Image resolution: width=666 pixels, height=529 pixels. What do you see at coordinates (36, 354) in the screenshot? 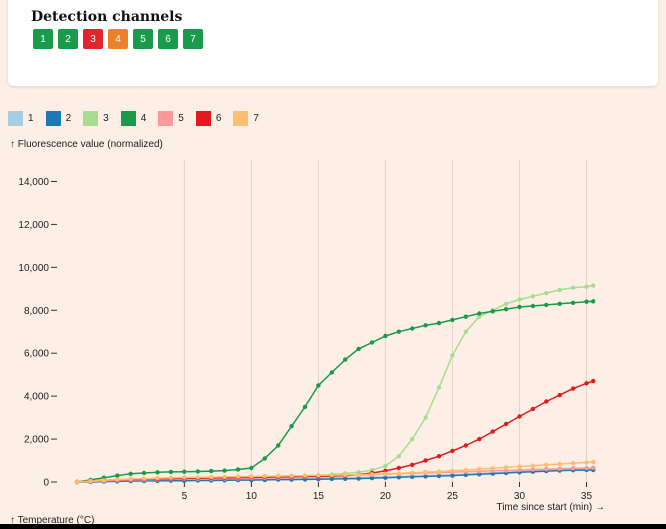
I see `y-tick-label: 6,000` at bounding box center [36, 354].